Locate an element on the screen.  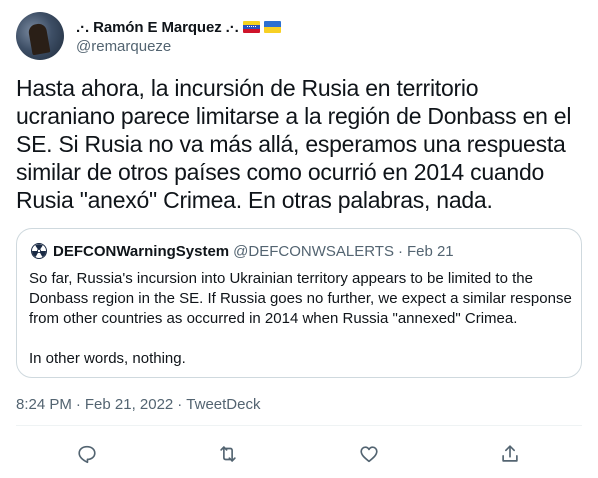
author-names: .·. Ramón E Marquez .·. @remarqueze is located at coordinates (178, 36).